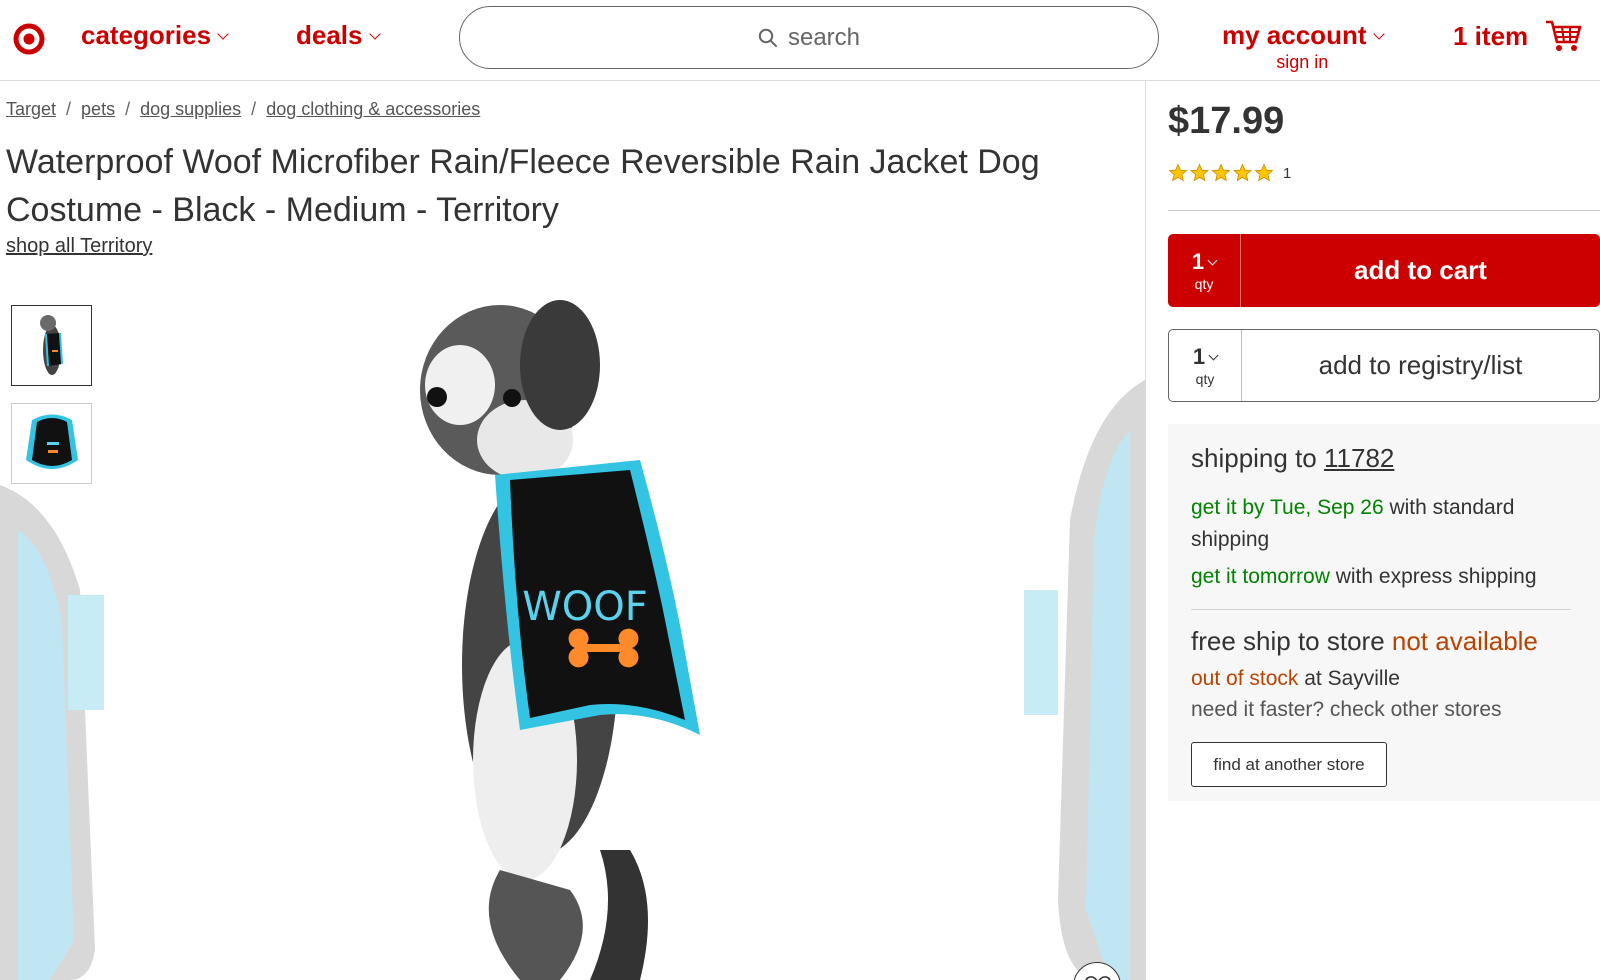 This screenshot has height=980, width=1600. Describe the element at coordinates (1245, 678) in the screenshot. I see `stock-status: out of stock` at that location.